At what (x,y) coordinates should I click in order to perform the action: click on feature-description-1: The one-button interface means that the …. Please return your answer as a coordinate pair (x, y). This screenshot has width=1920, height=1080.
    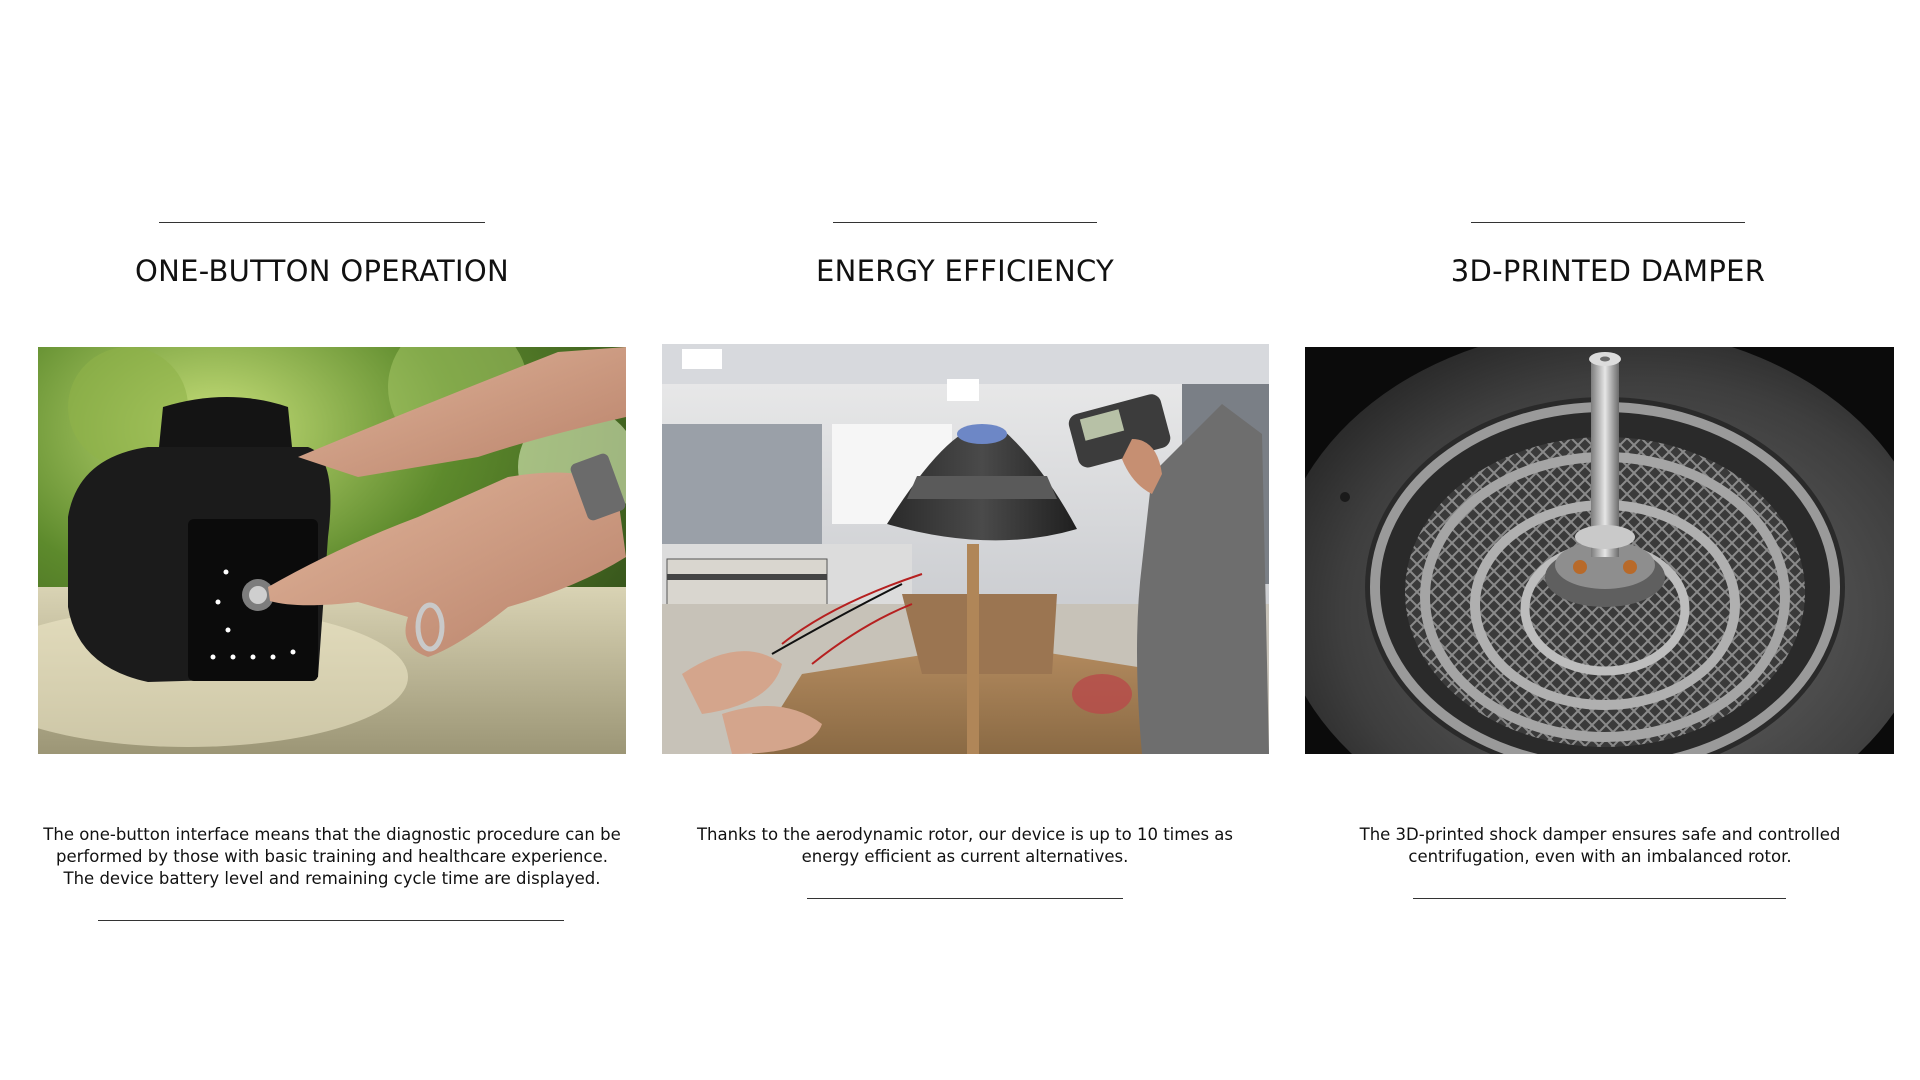
    Looking at the image, I should click on (332, 856).